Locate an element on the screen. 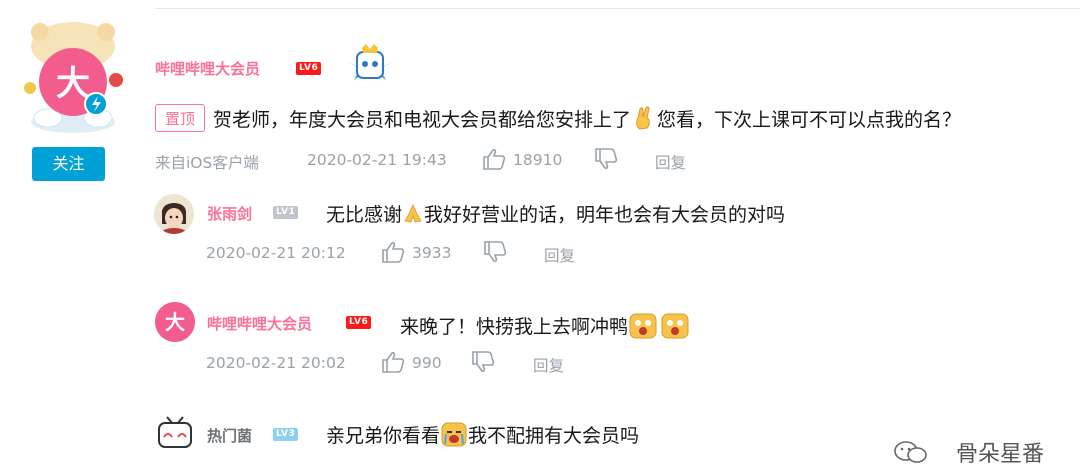 Image resolution: width=1080 pixels, height=468 pixels. reply-text-a: 无比感谢 is located at coordinates (364, 215).